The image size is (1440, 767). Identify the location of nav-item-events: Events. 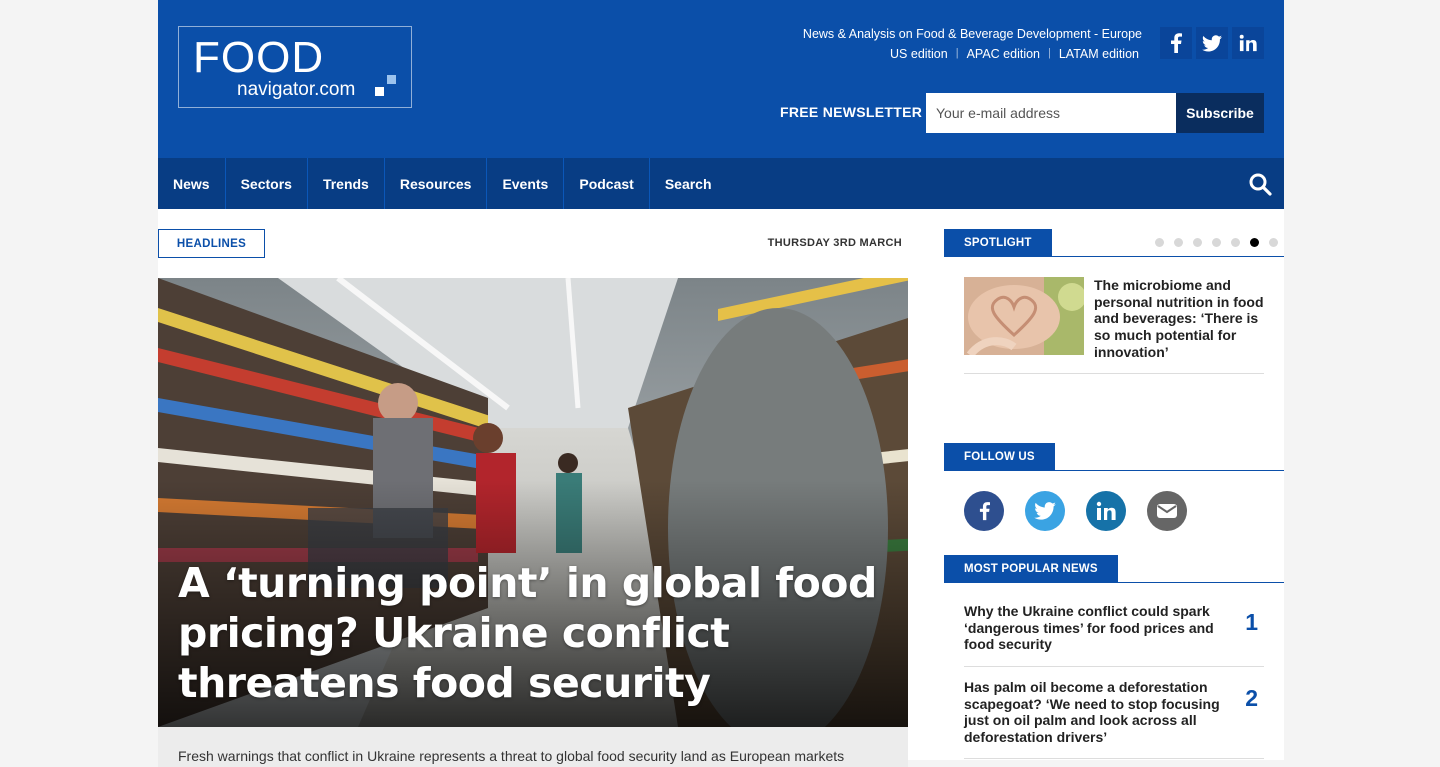
(526, 183).